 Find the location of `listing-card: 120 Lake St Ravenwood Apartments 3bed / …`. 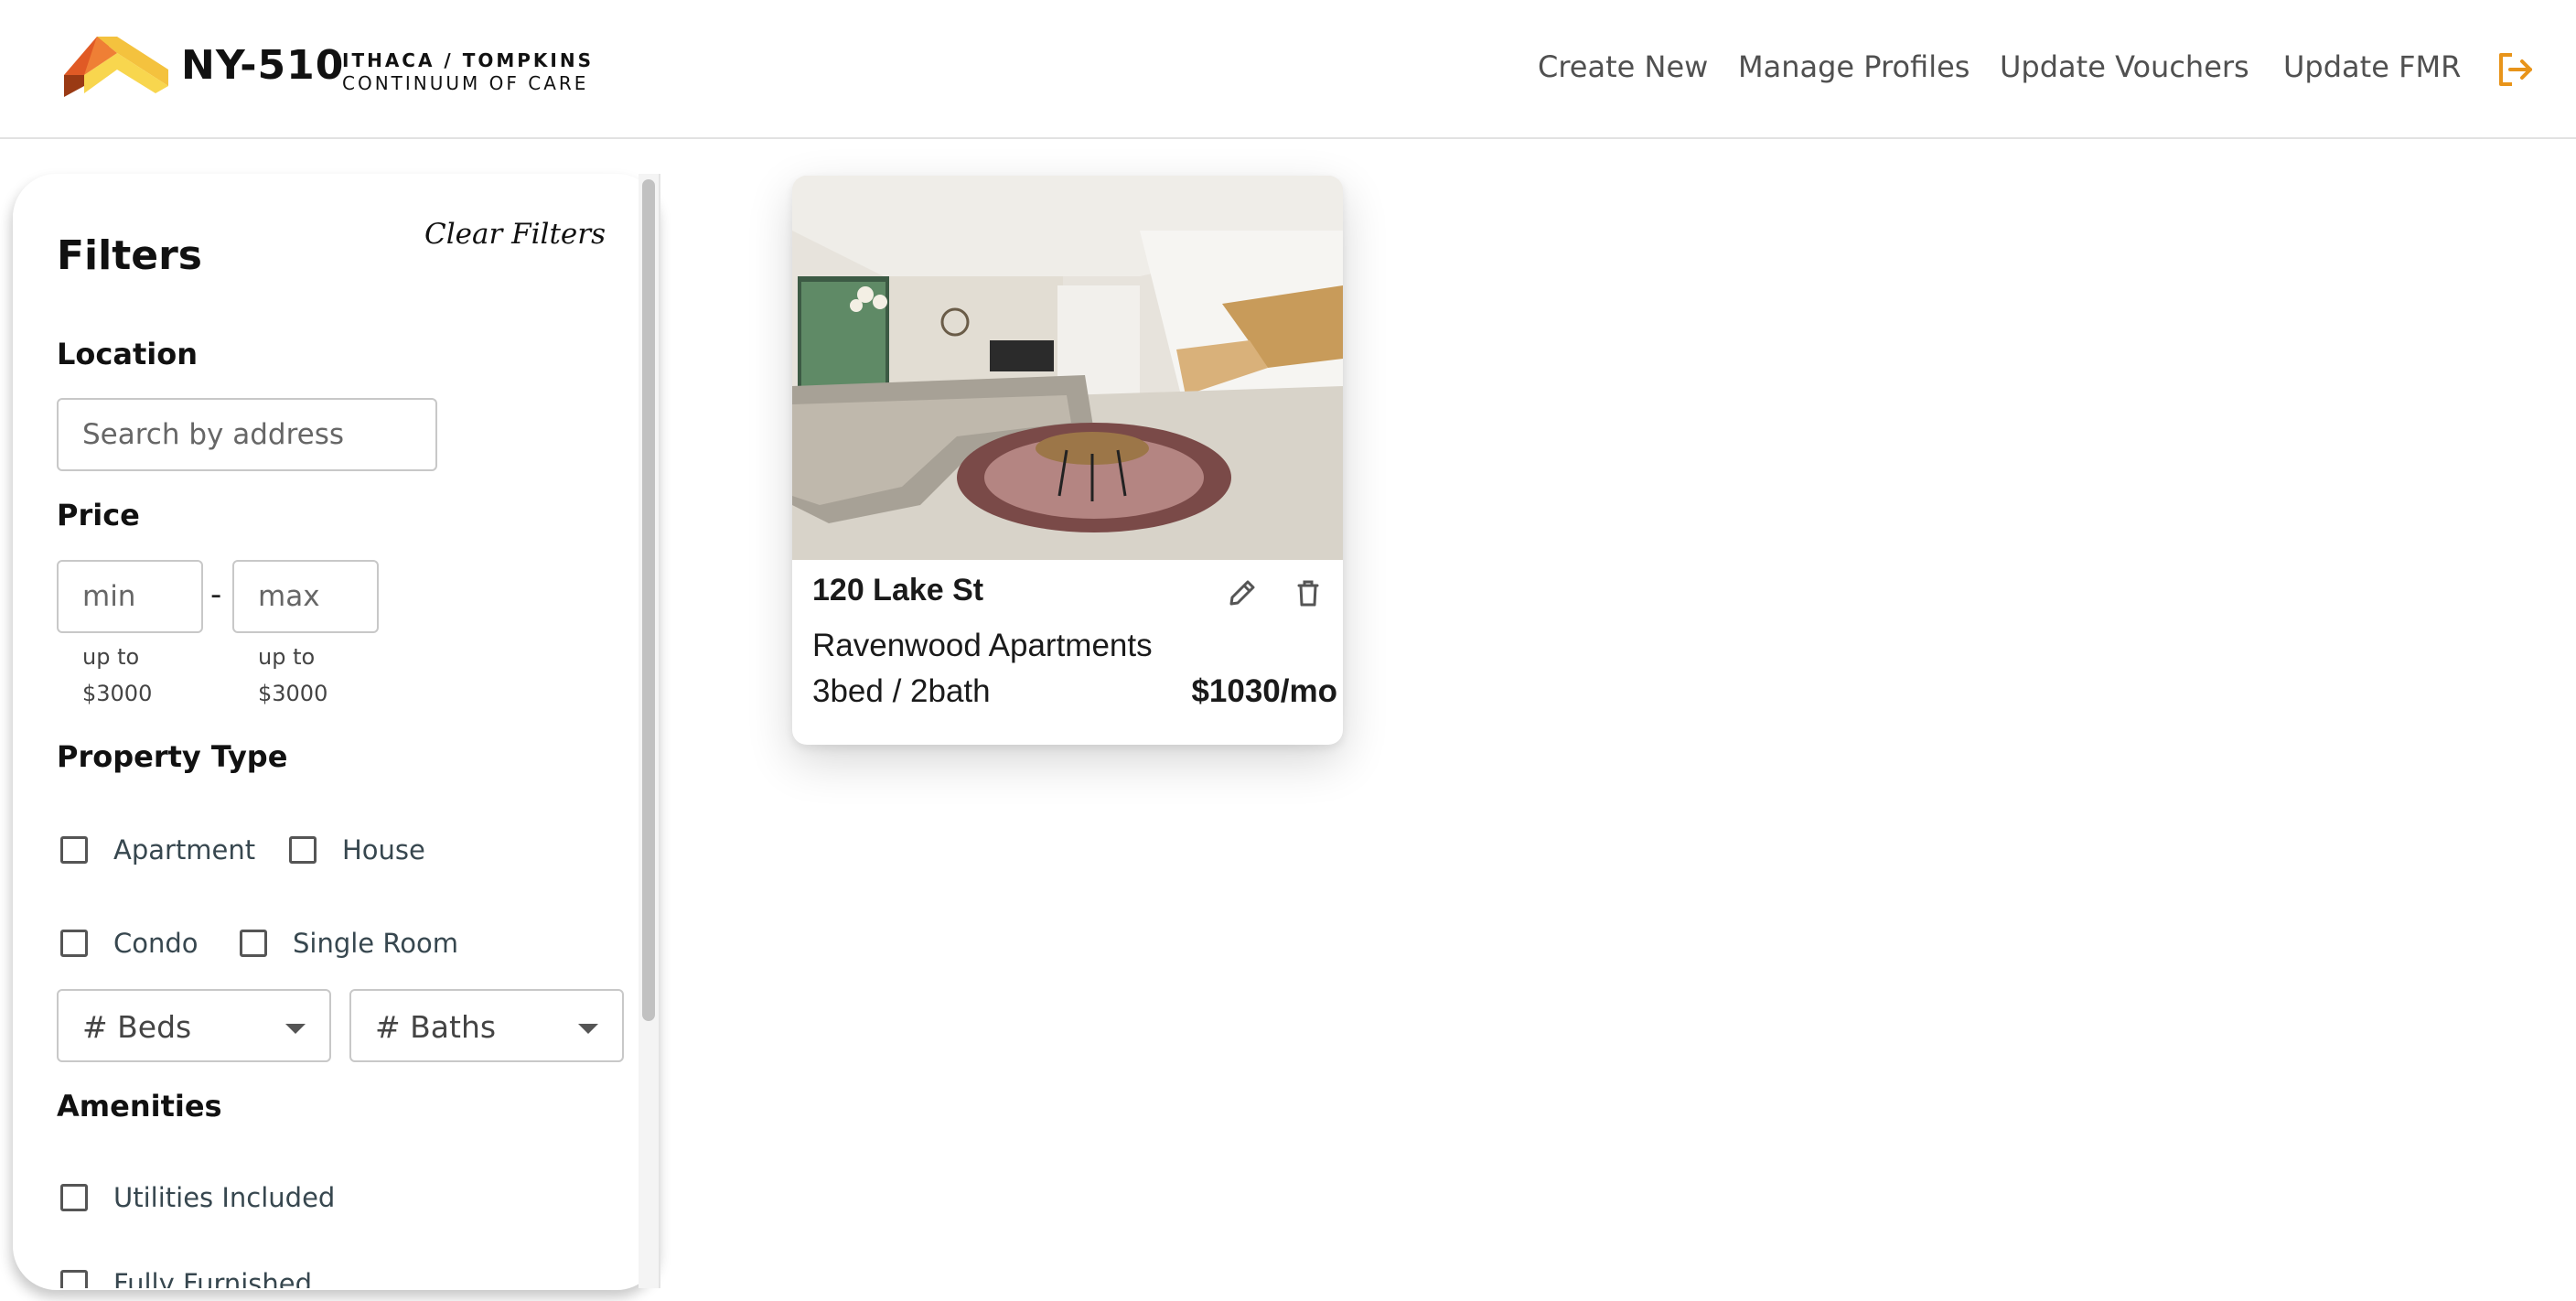

listing-card: 120 Lake St Ravenwood Apartments 3bed / … is located at coordinates (1067, 460).